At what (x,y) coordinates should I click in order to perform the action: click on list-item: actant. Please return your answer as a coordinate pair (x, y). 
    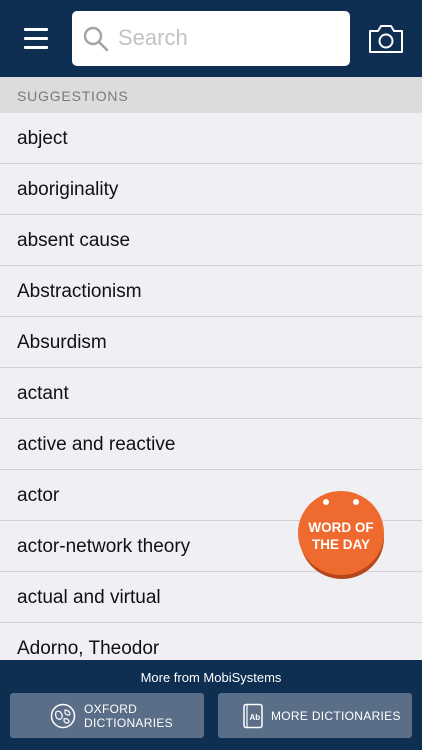
    Looking at the image, I should click on (211, 393).